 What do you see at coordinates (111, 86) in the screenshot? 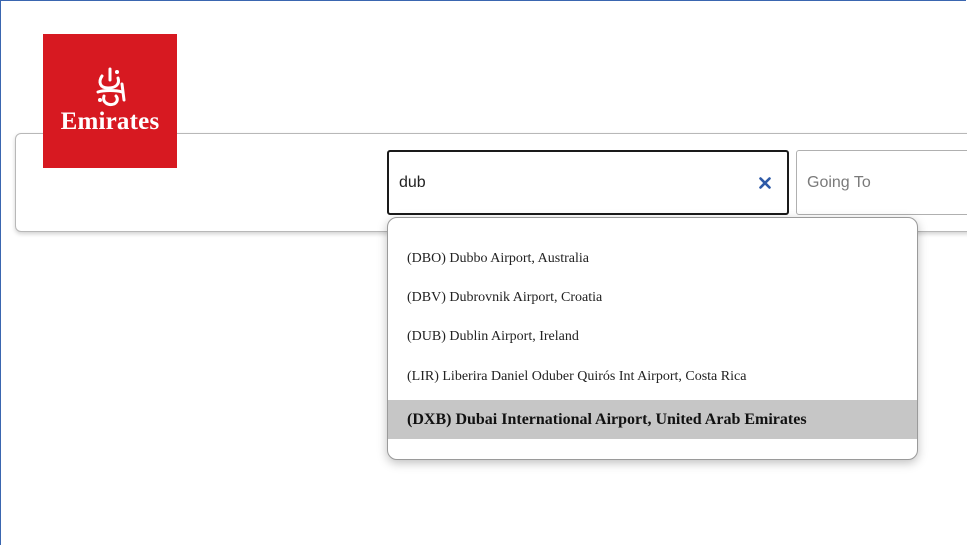
I see `arabic-calligraphy-icon` at bounding box center [111, 86].